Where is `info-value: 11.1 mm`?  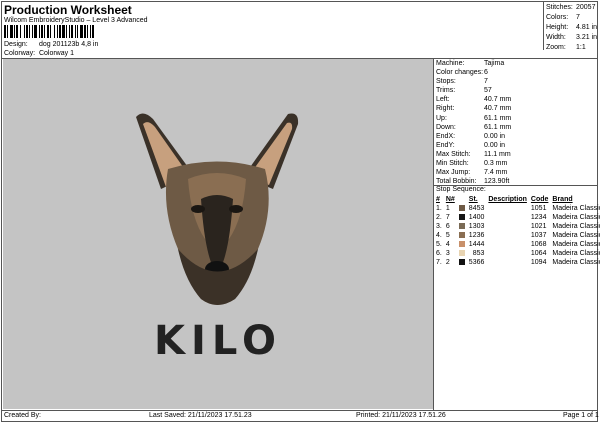
info-value: 11.1 mm is located at coordinates (497, 154).